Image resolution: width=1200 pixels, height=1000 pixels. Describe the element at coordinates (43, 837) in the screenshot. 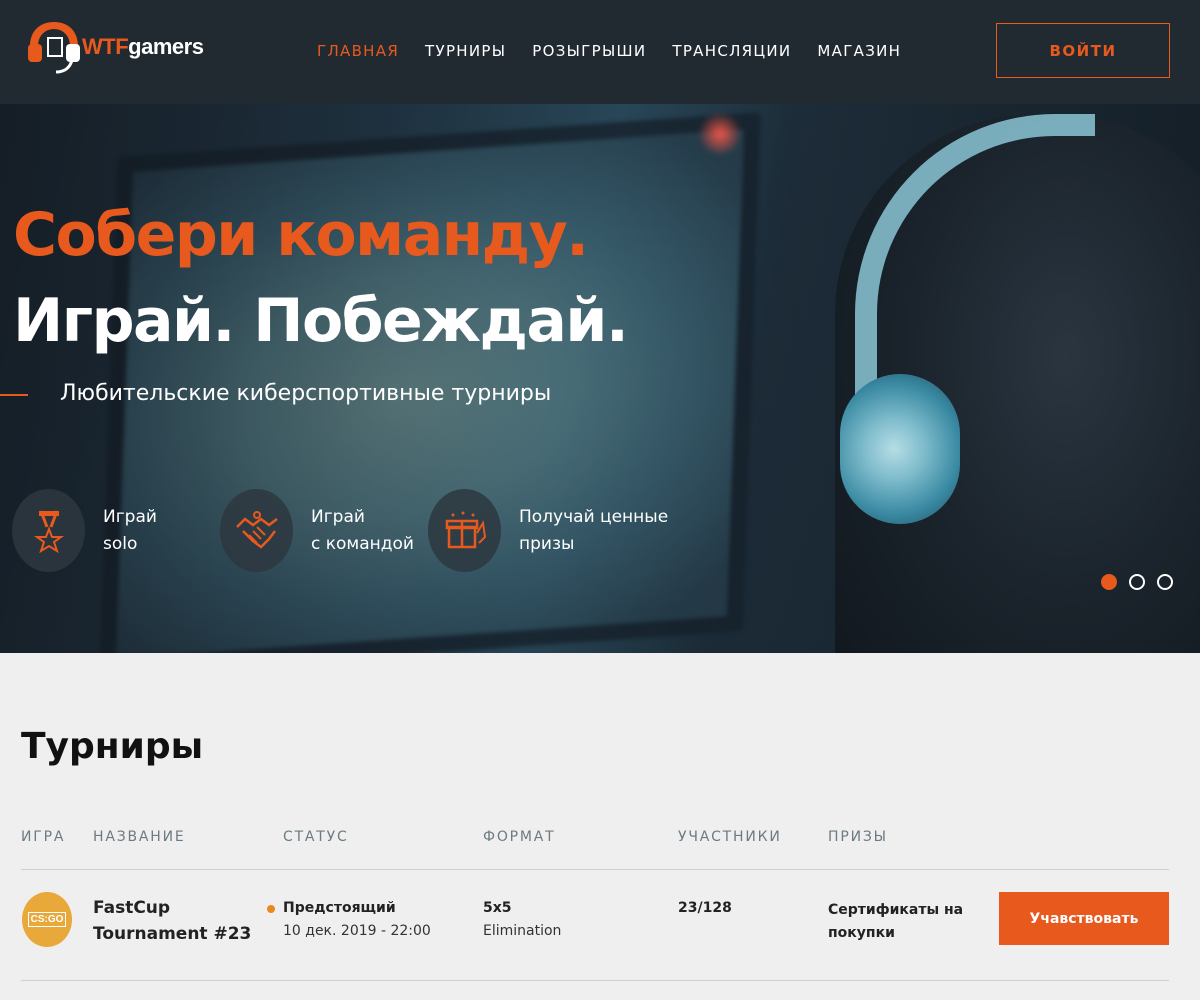

I see `column-header-game: ИГРА` at that location.